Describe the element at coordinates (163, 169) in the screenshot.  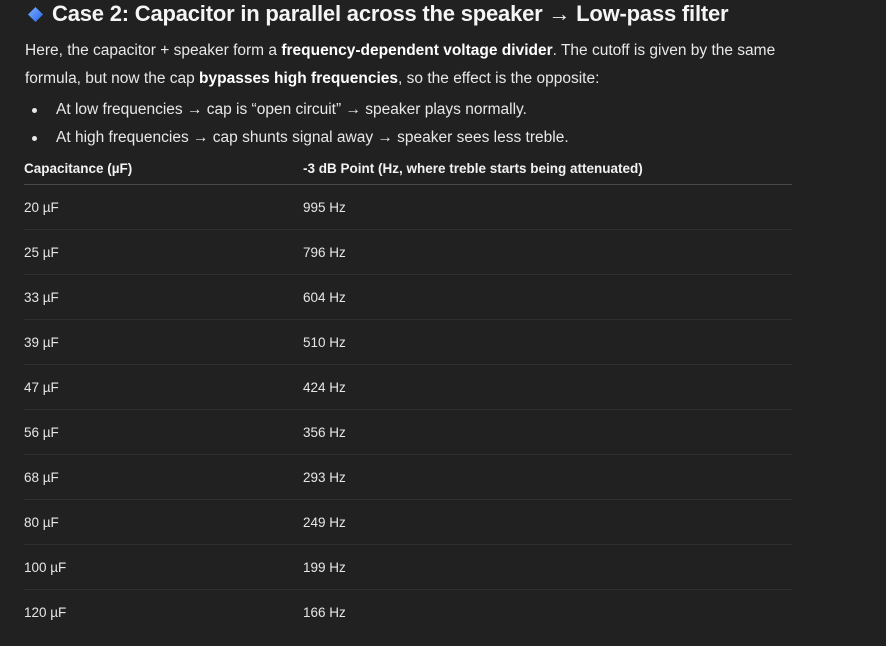
I see `column-header-capacitance: Capacitance (µF)` at that location.